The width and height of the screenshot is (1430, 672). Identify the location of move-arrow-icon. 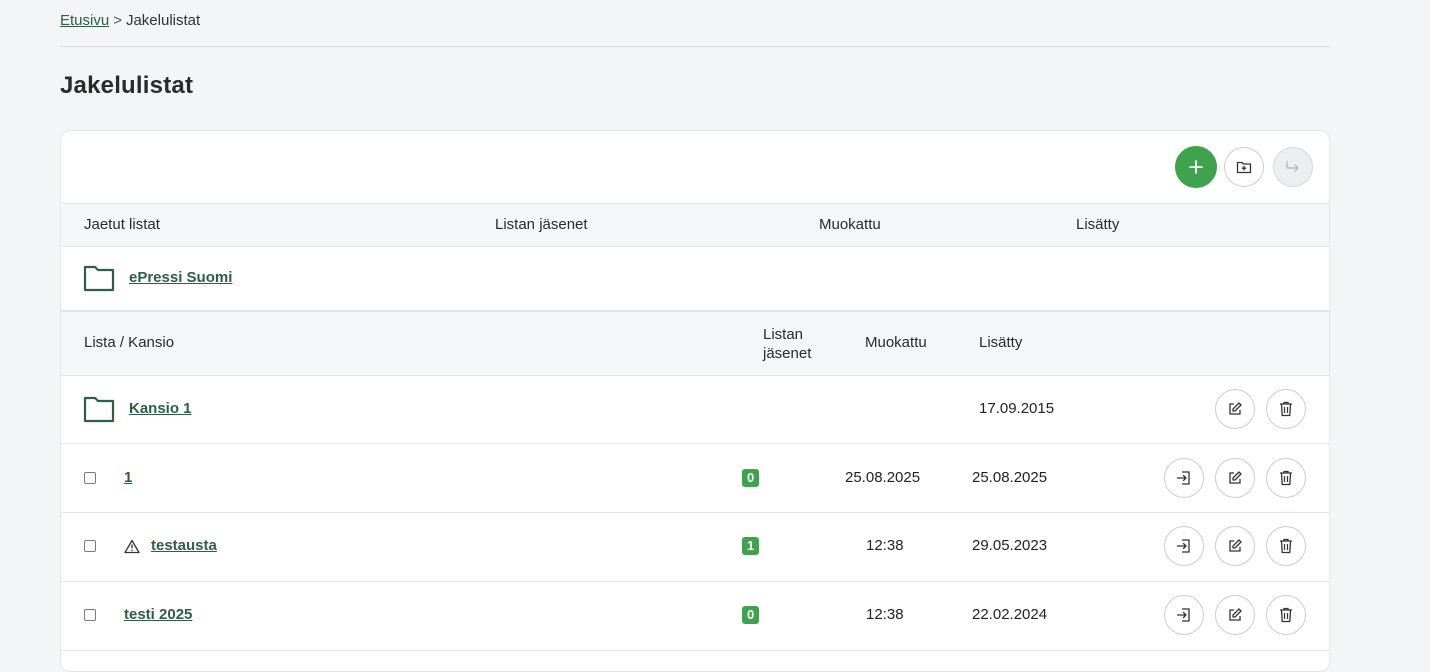
(1292, 166).